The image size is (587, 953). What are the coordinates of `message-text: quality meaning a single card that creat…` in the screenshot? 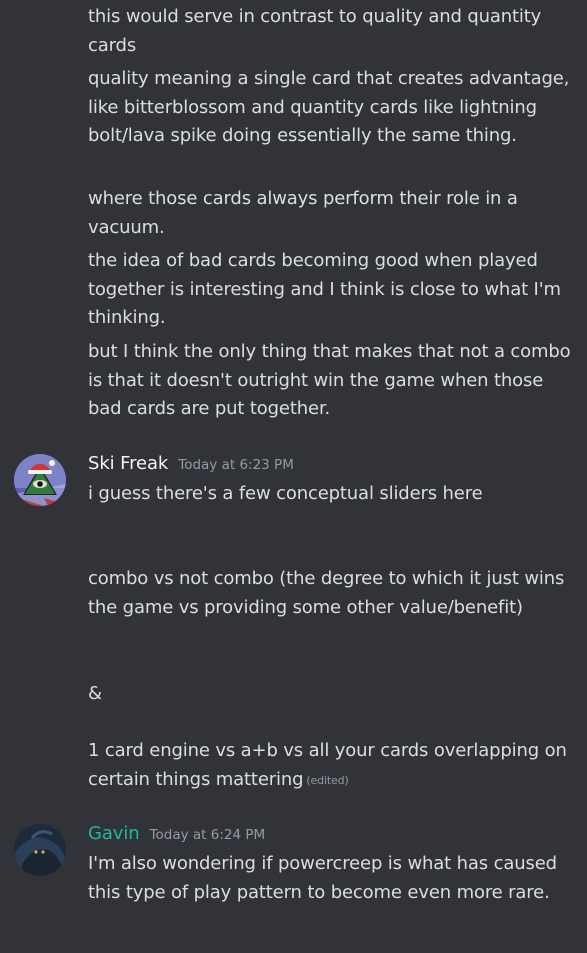 It's located at (329, 107).